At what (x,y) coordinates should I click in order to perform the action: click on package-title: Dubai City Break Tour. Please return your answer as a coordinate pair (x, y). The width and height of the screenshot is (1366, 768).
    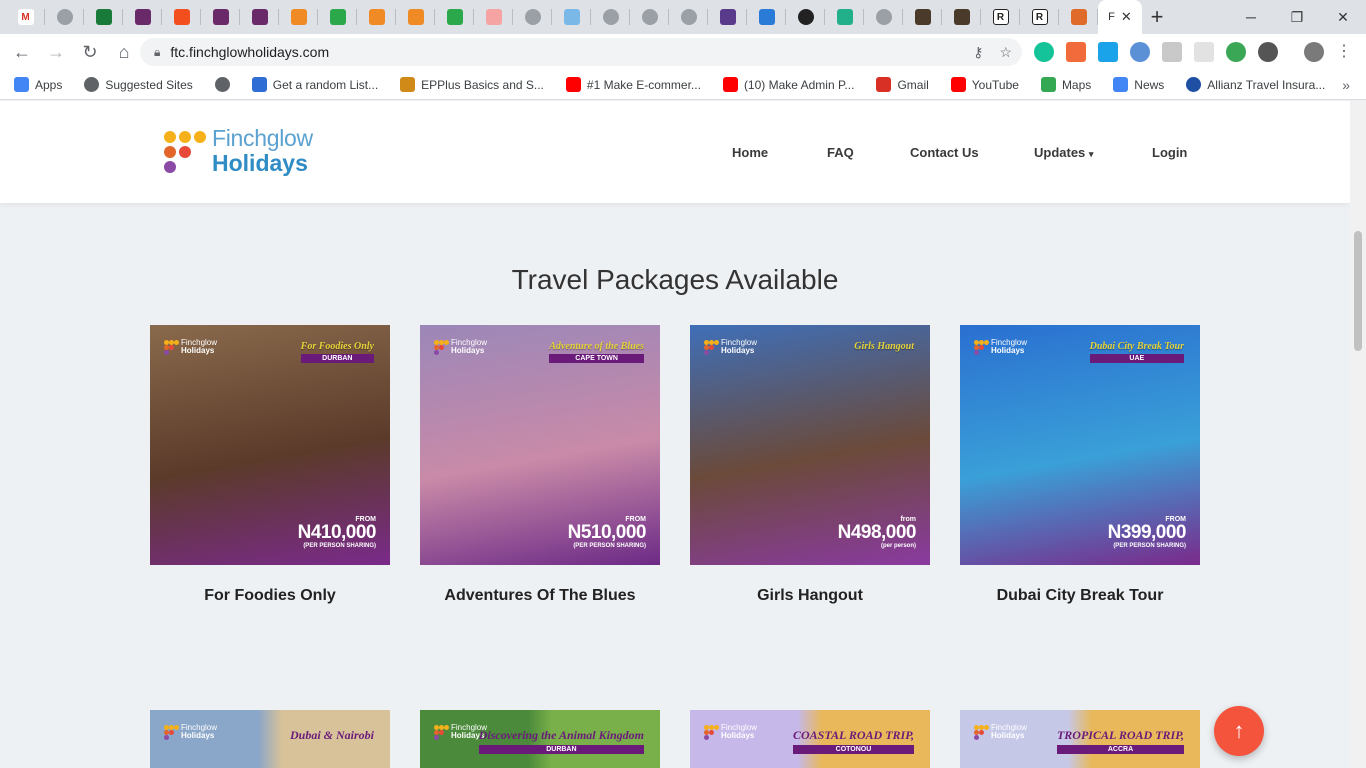
    Looking at the image, I should click on (1080, 596).